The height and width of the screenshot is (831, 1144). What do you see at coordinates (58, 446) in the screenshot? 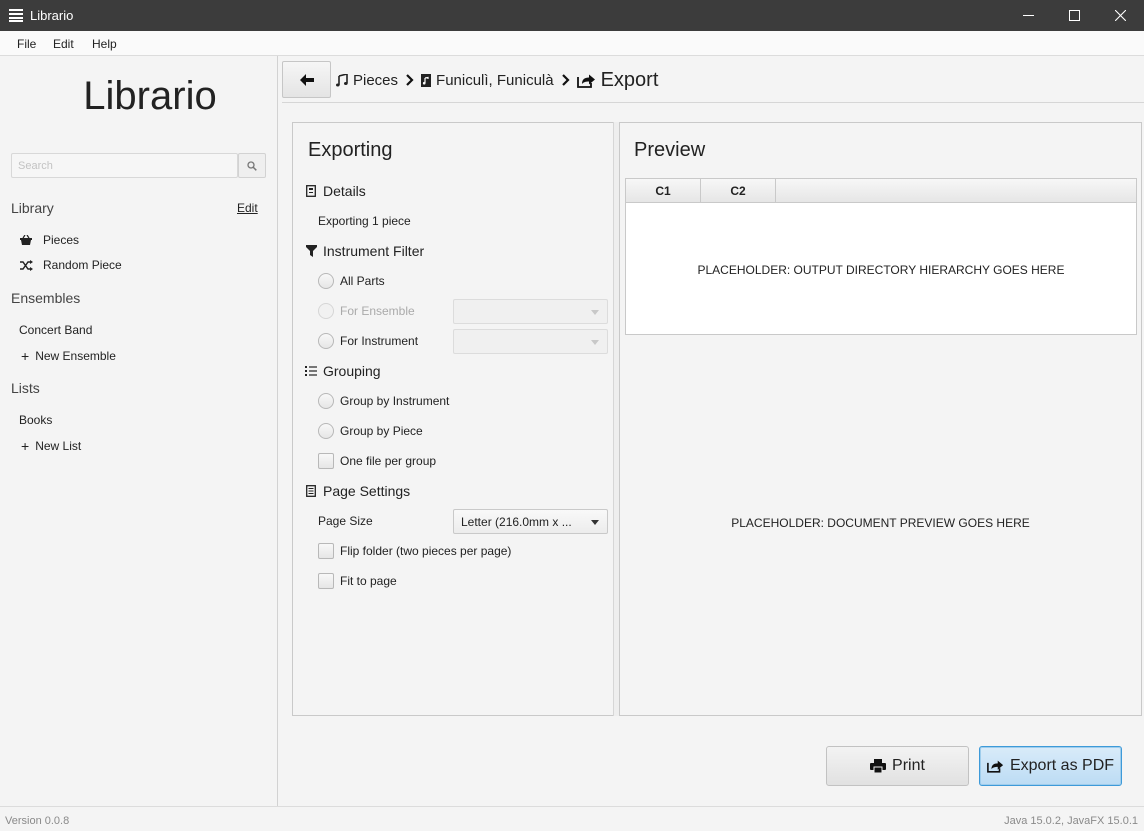
I see `new-list-label: New List` at bounding box center [58, 446].